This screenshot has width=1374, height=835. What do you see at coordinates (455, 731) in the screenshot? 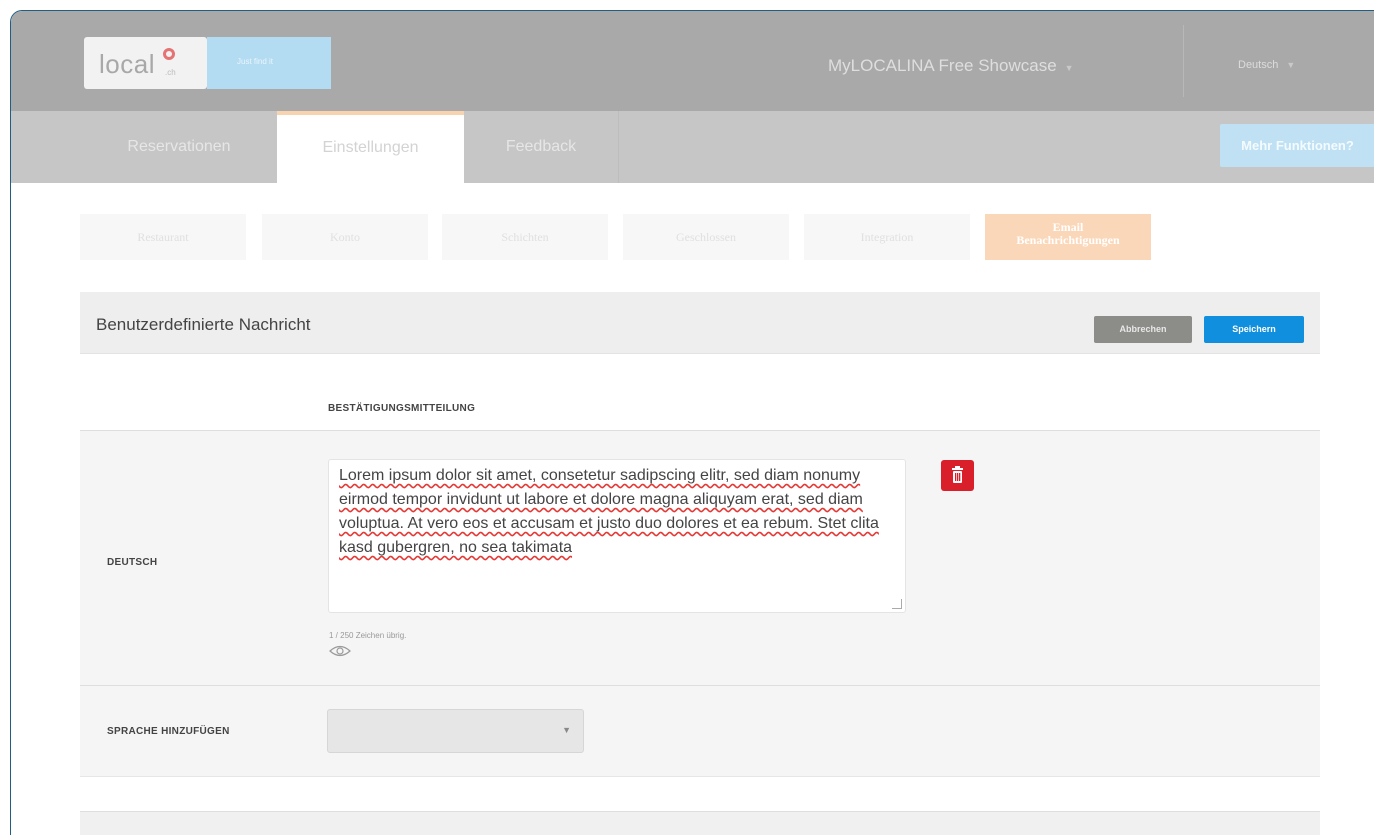
I see `language-select: ▼` at bounding box center [455, 731].